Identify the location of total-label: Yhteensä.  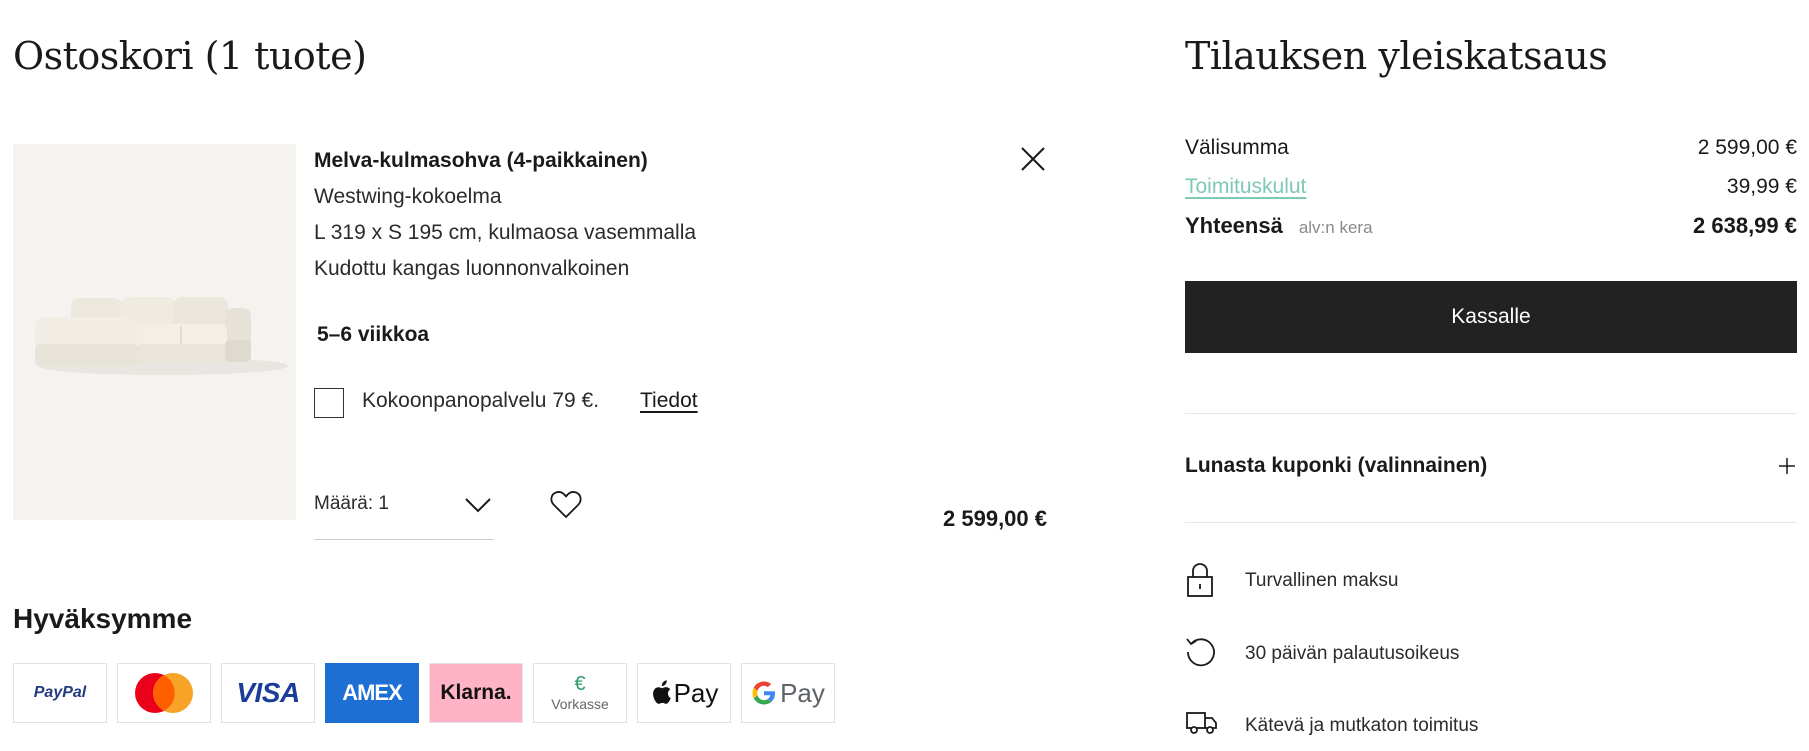
(1234, 225).